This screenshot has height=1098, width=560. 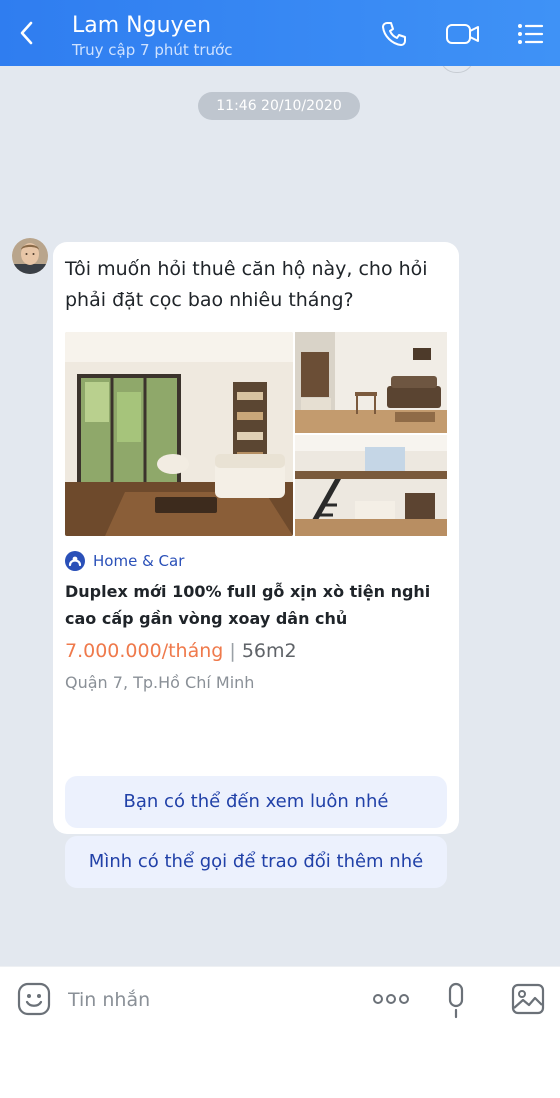 I want to click on quick-reply-visit: Bạn có thể đến xem luôn nhé, so click(x=256, y=802).